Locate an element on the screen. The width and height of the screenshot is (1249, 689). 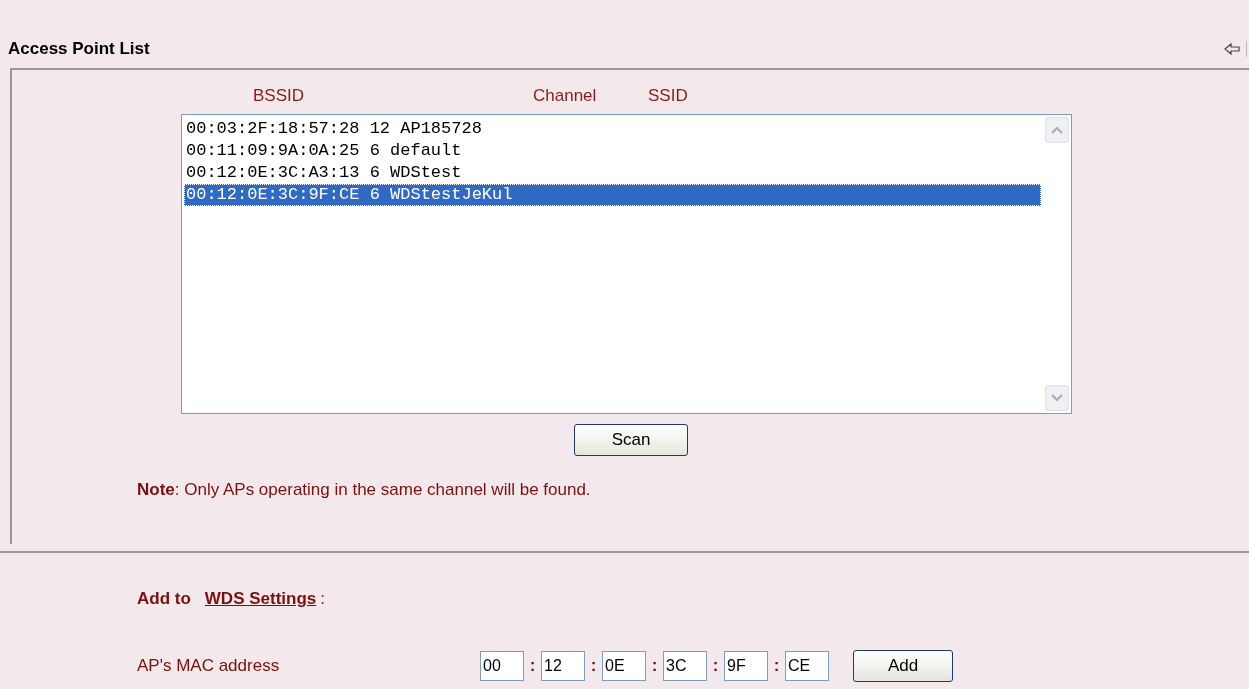
add-to-label: Add to is located at coordinates (164, 599).